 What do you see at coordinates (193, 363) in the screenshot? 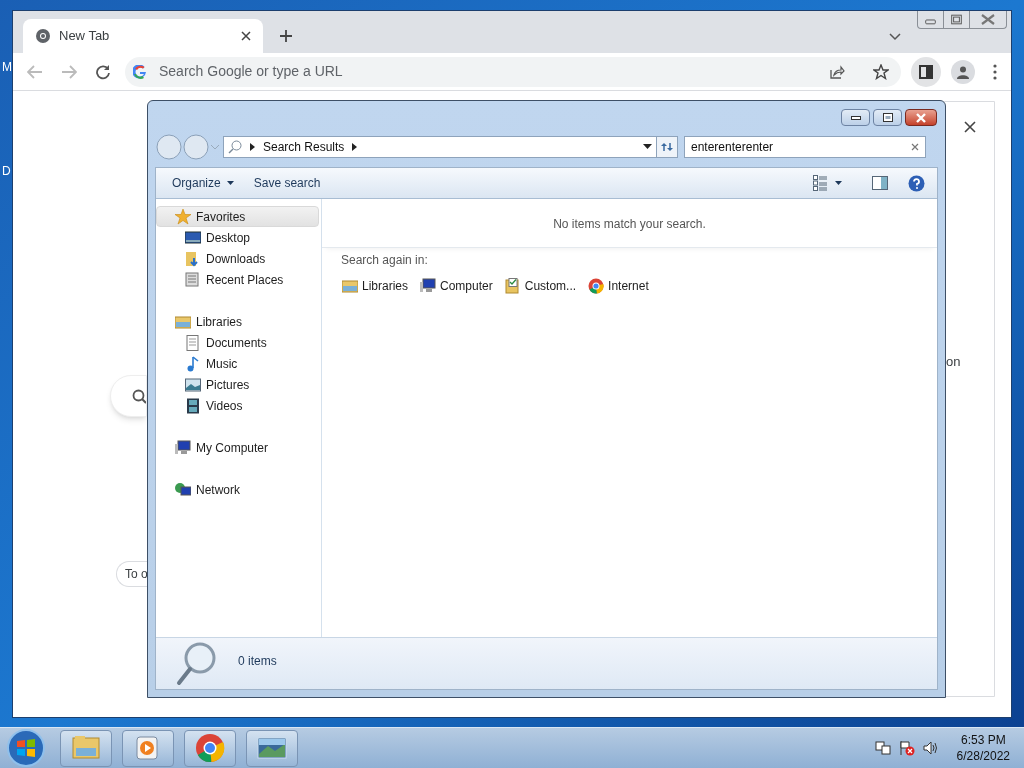
I see `music-note-icon` at bounding box center [193, 363].